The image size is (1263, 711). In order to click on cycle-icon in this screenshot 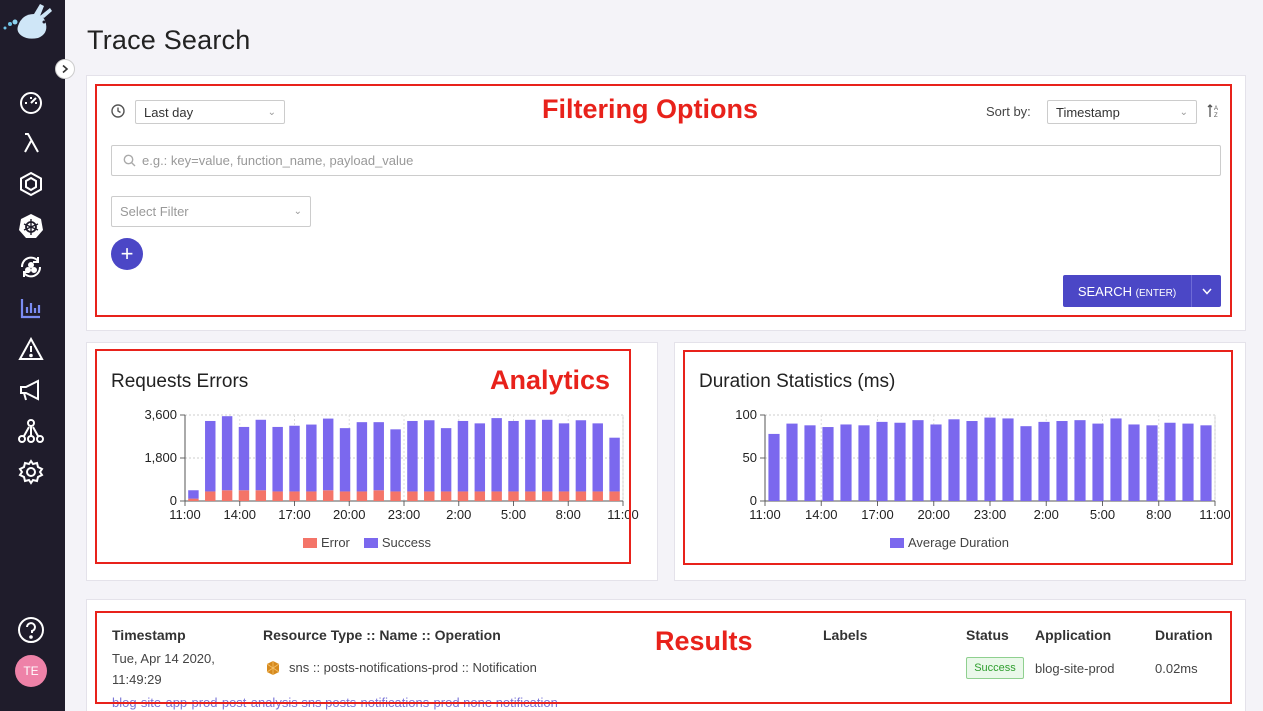, I will do `click(31, 267)`.